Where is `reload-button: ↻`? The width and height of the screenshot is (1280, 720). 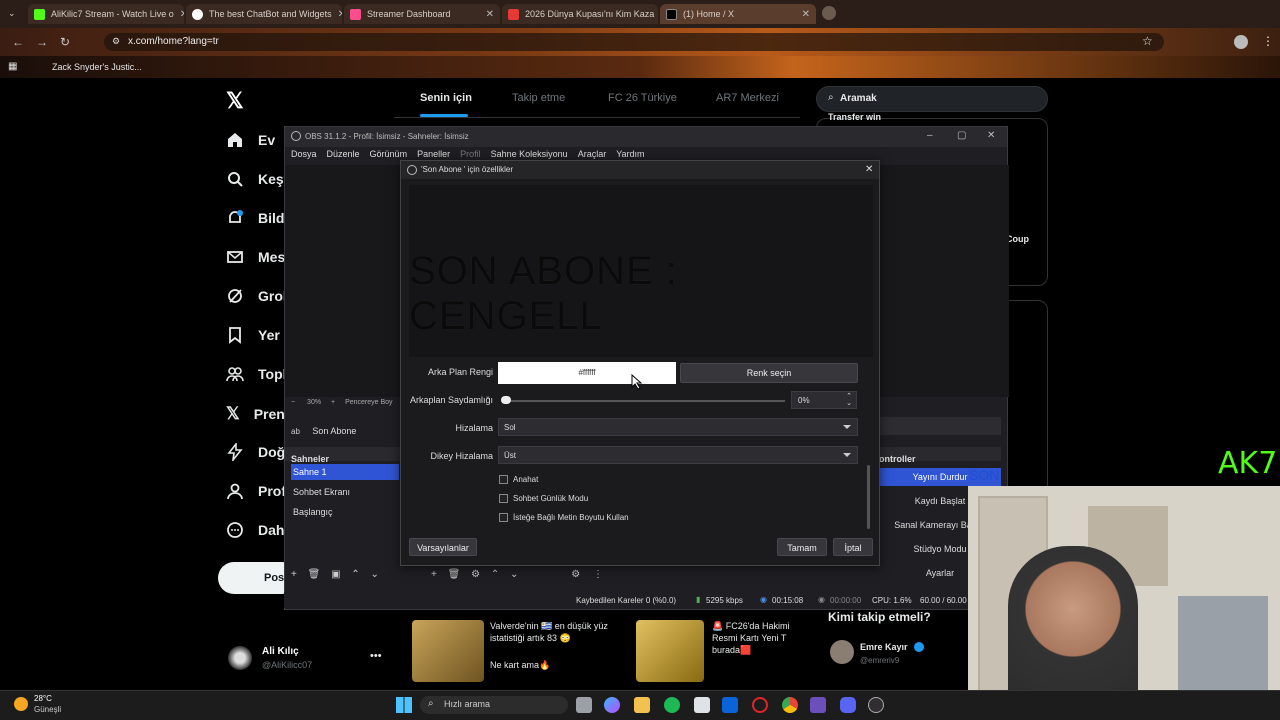
reload-button: ↻ is located at coordinates (65, 42).